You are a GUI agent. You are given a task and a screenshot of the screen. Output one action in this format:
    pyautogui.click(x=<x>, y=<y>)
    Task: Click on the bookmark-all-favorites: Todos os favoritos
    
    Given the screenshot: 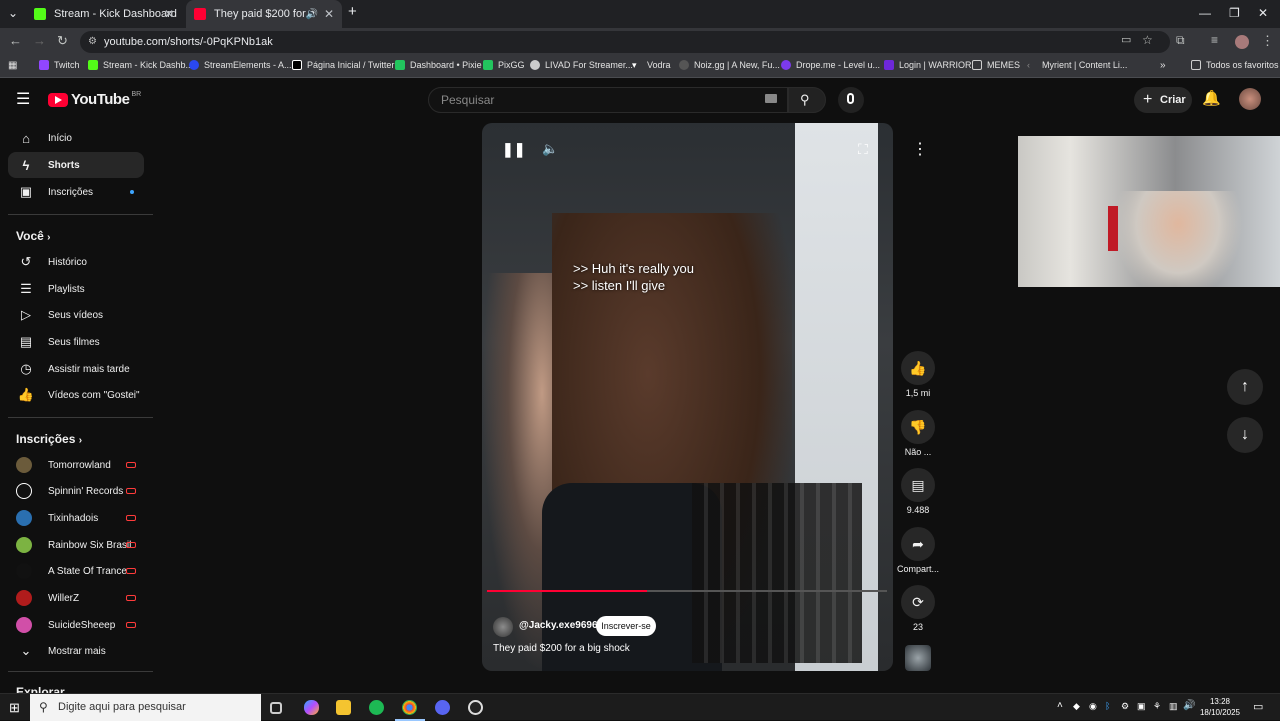 What is the action you would take?
    pyautogui.click(x=1235, y=65)
    